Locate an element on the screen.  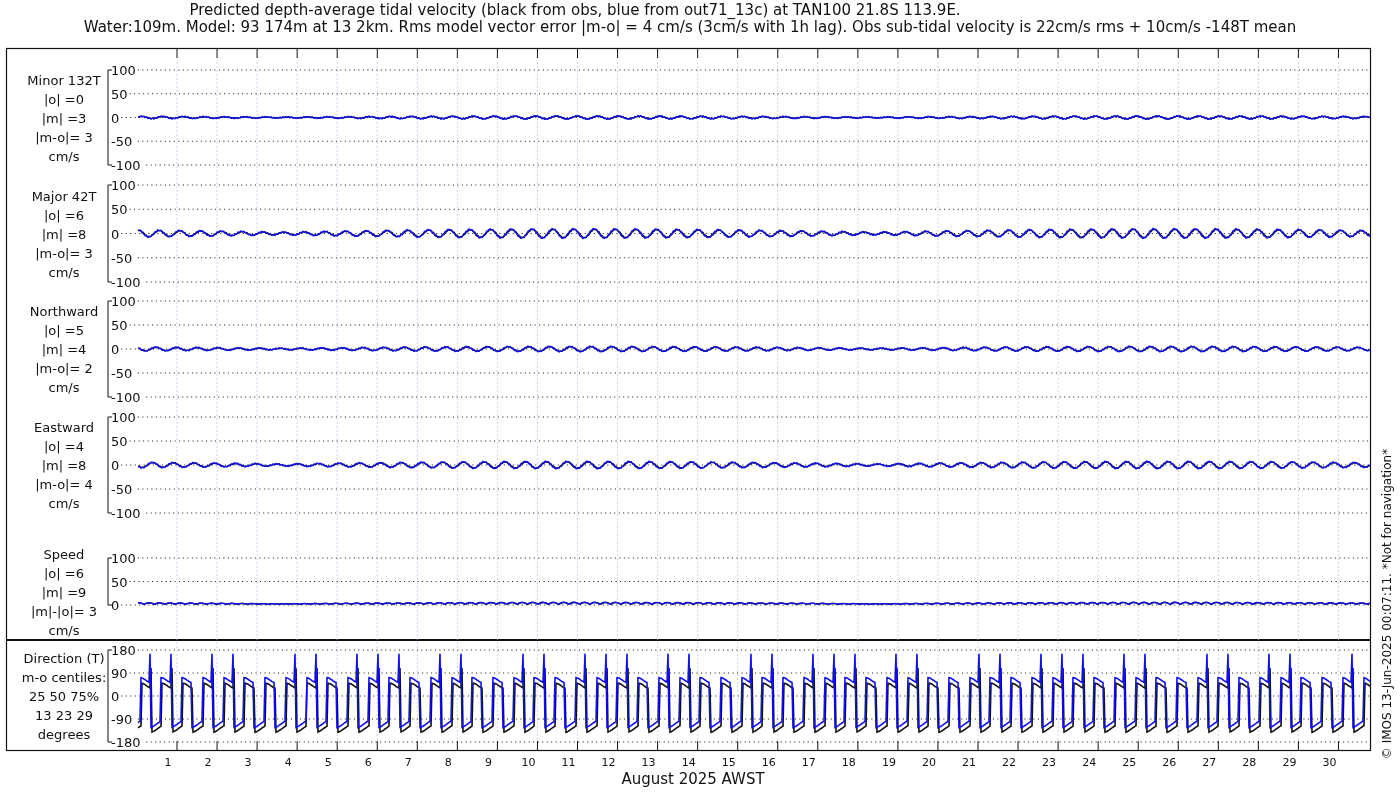
panel-label: Major 42T is located at coordinates (64, 196).